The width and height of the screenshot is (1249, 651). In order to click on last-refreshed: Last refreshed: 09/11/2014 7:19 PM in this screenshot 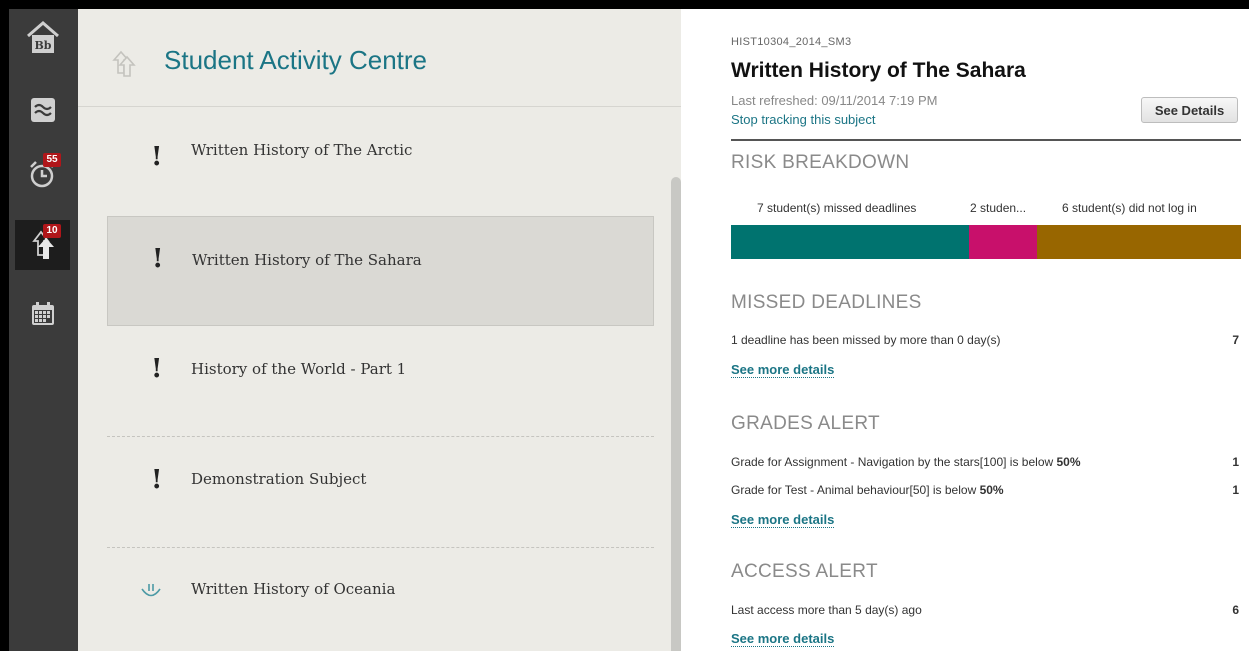, I will do `click(834, 100)`.